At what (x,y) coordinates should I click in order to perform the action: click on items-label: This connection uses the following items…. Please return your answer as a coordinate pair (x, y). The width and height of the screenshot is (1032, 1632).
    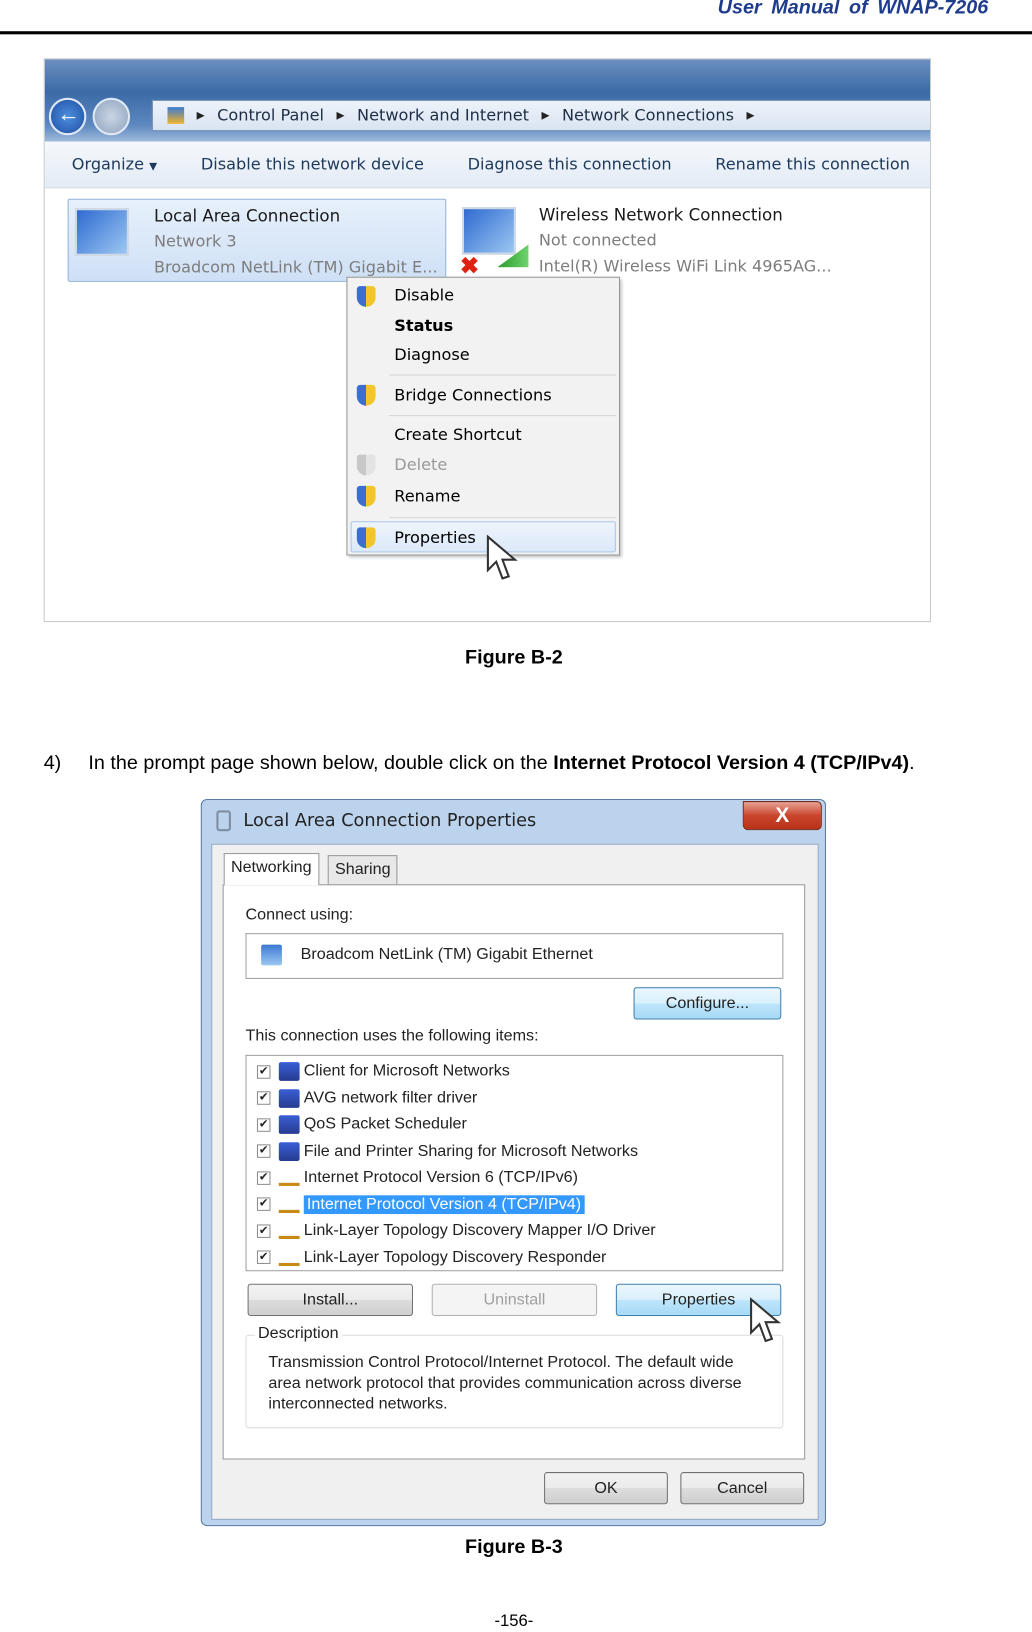
    Looking at the image, I should click on (392, 1035).